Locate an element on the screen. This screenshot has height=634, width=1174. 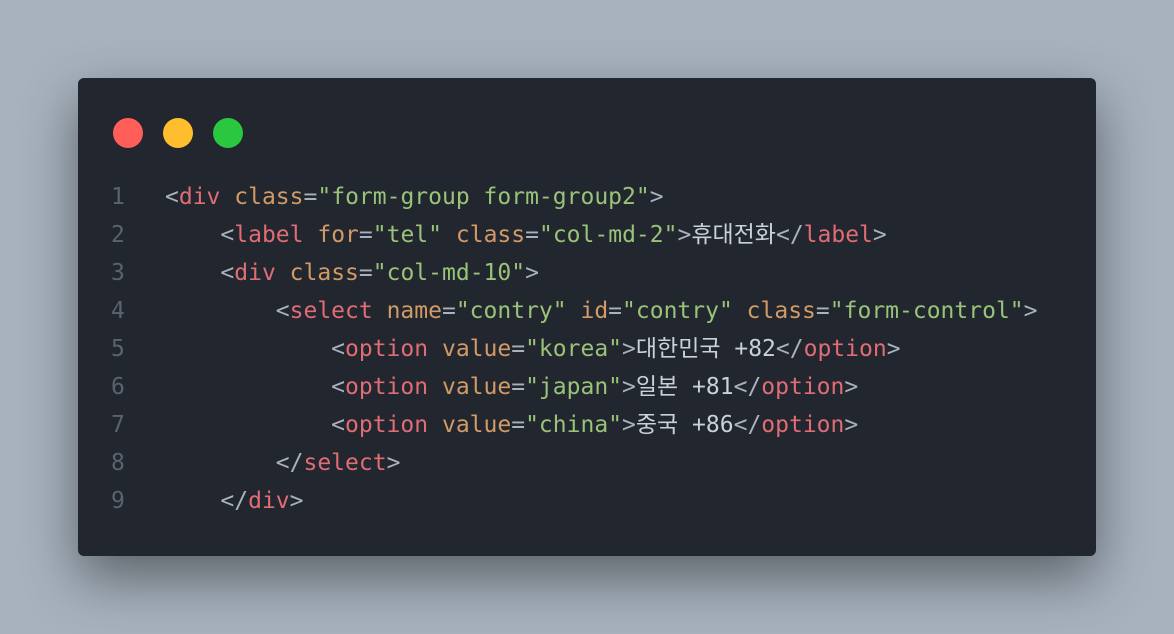
code-text: <option value="china">중국 +86</option> is located at coordinates (511, 425).